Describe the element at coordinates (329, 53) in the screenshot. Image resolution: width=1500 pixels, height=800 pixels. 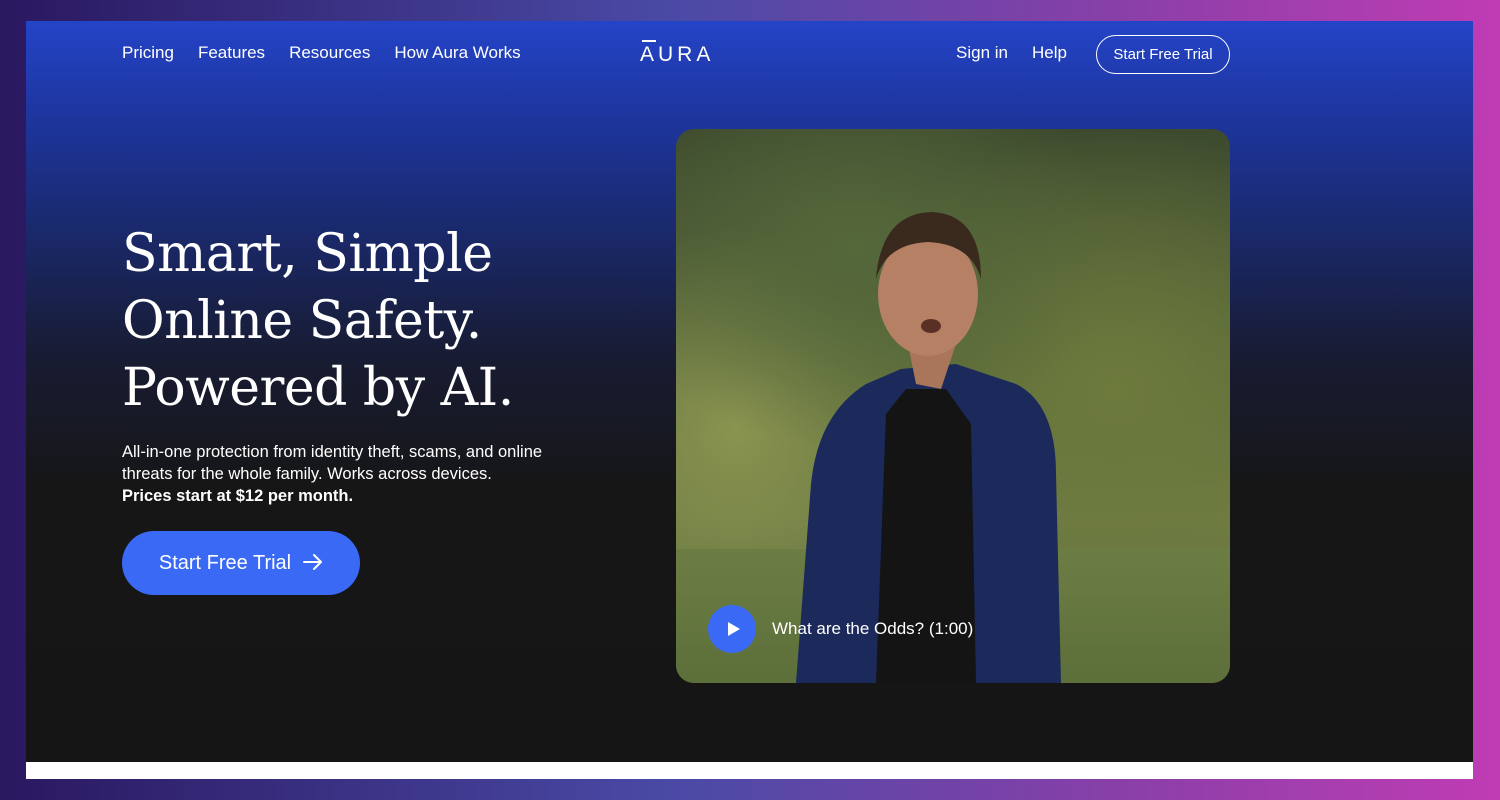
I see `nav-link-resources: Resources` at that location.